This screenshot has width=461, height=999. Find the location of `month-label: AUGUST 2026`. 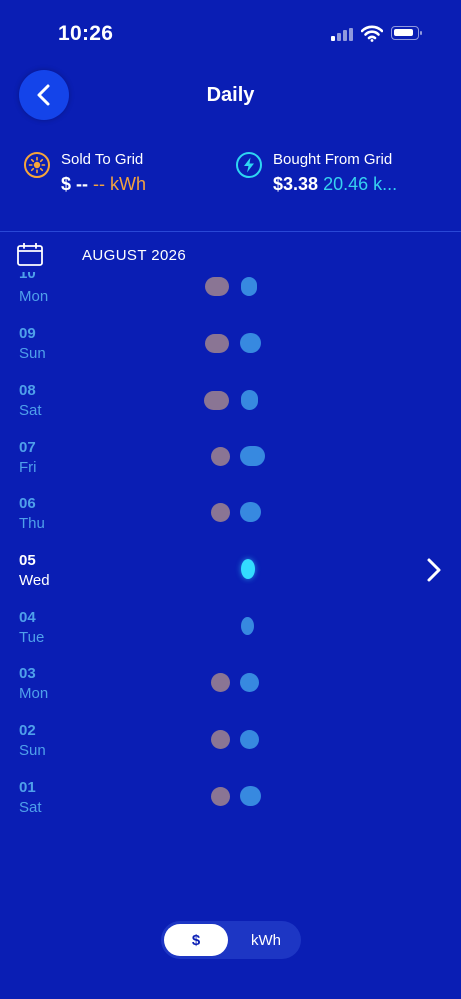

month-label: AUGUST 2026 is located at coordinates (134, 255).